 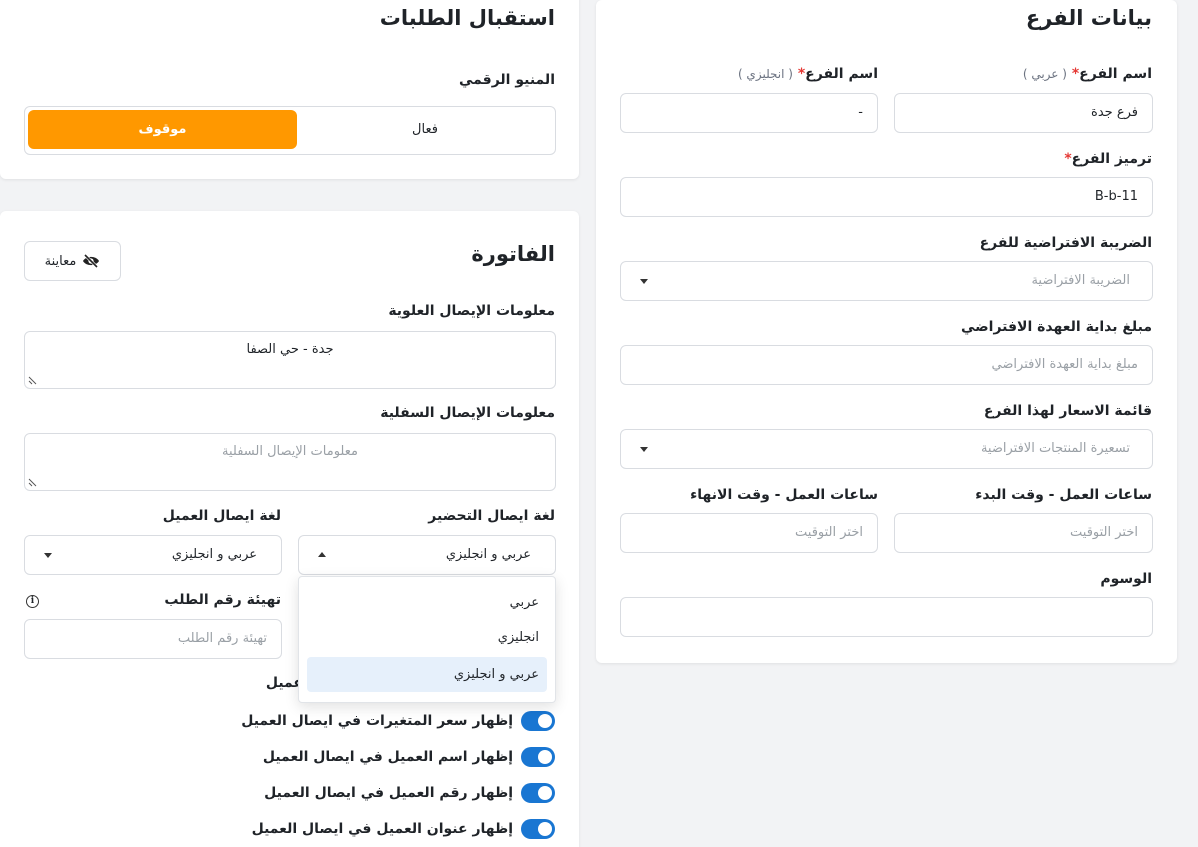 I want to click on branch-code-label: ترميز الفرع*, so click(x=1108, y=159).